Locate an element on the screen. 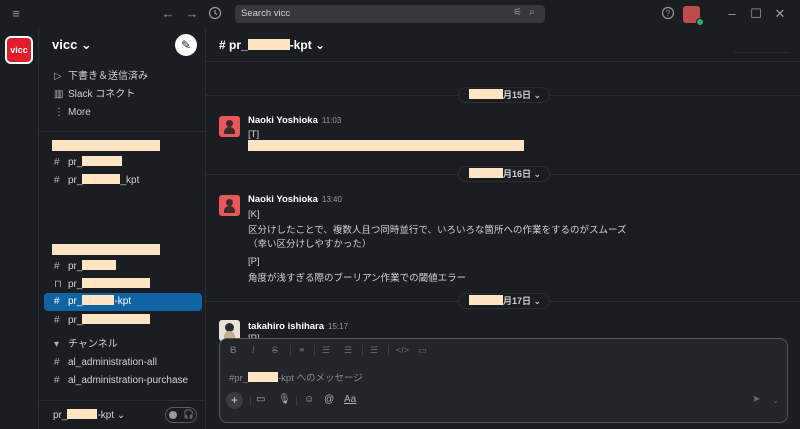  channel-item-private: ⊓ pr_ is located at coordinates (123, 285).